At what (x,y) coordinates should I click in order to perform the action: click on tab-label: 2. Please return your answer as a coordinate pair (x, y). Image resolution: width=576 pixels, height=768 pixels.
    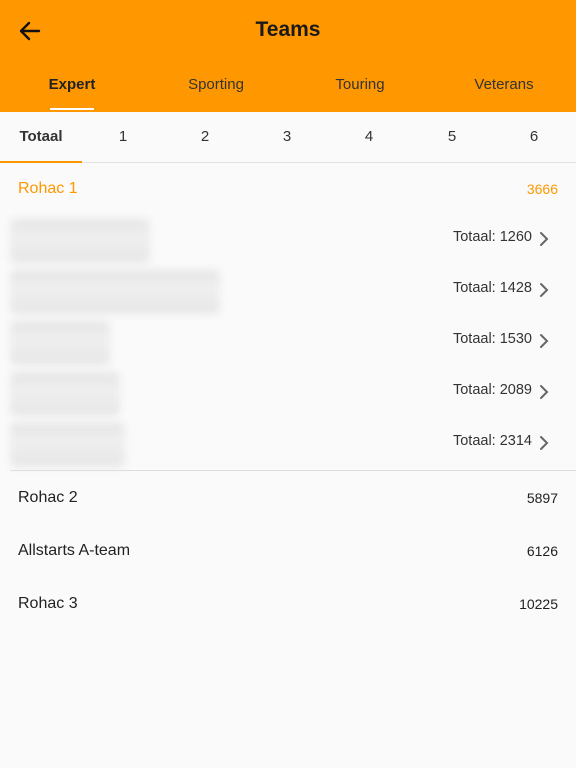
    Looking at the image, I should click on (205, 136).